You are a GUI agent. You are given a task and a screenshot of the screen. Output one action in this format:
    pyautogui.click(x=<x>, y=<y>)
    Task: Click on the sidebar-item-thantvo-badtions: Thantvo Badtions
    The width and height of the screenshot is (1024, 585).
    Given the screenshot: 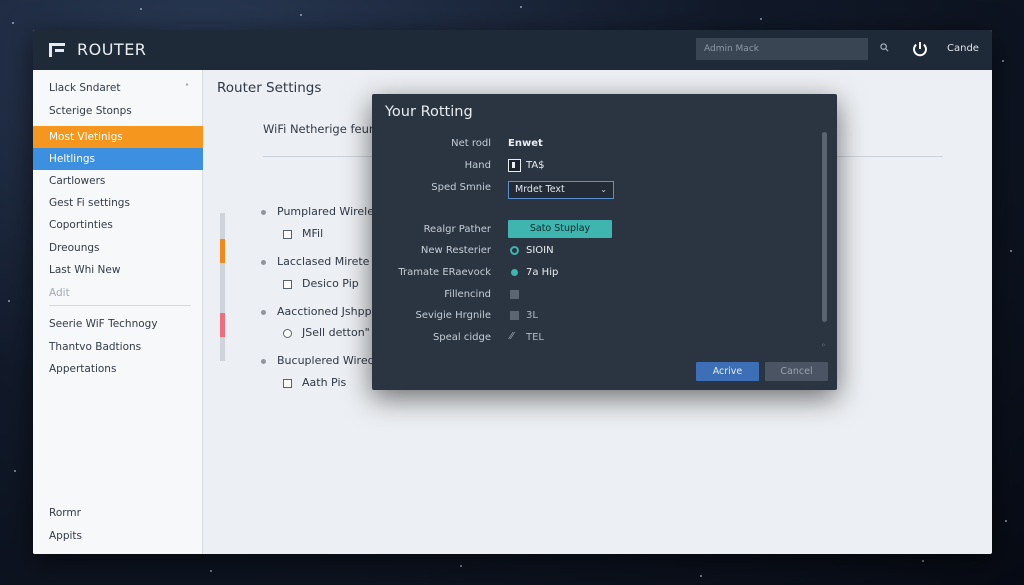 What is the action you would take?
    pyautogui.click(x=118, y=347)
    